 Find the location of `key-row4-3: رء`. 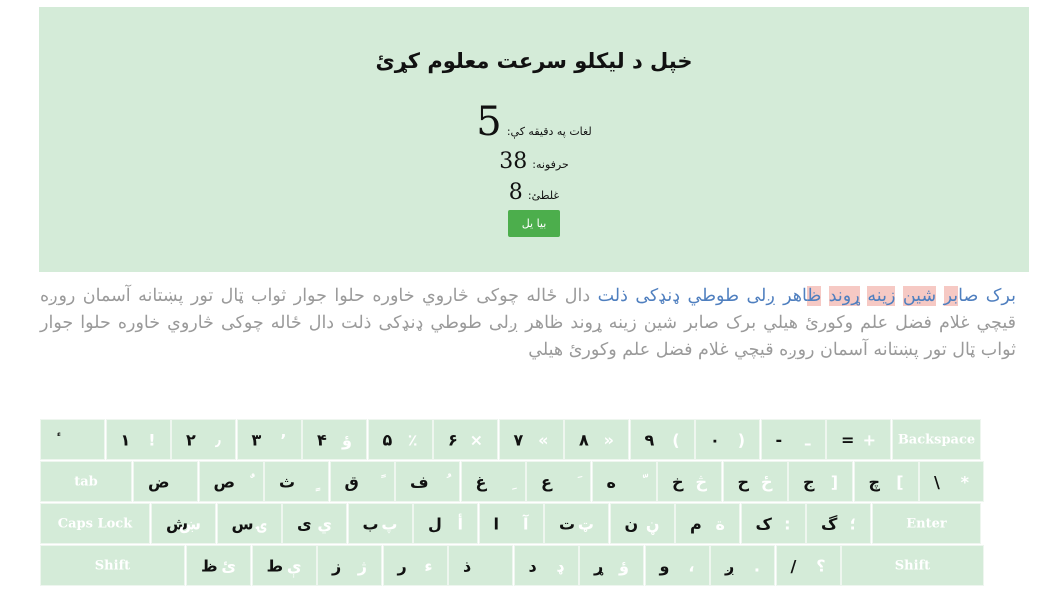

key-row4-3: رء is located at coordinates (415, 565).